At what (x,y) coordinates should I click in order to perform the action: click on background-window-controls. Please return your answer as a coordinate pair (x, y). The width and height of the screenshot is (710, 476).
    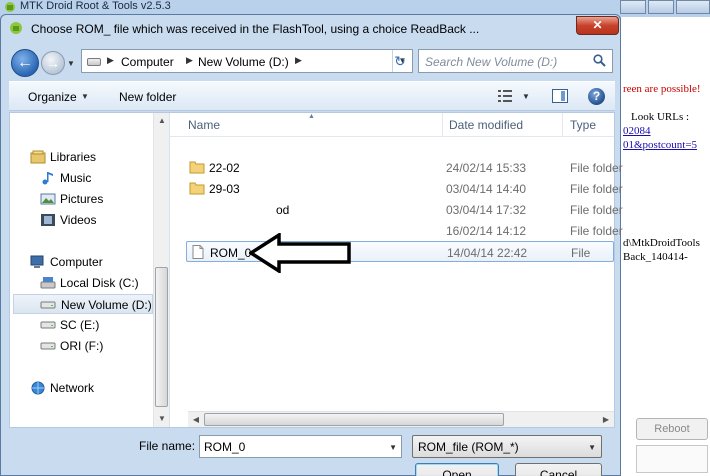
    Looking at the image, I should click on (665, 7).